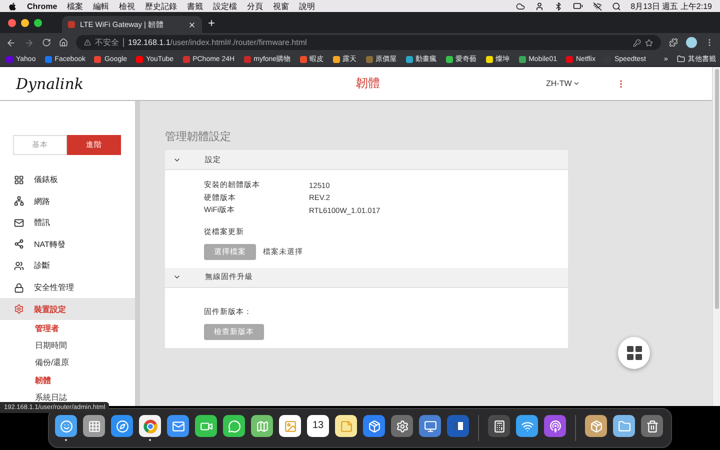 The height and width of the screenshot is (450, 720). I want to click on cloud-icon, so click(520, 6).